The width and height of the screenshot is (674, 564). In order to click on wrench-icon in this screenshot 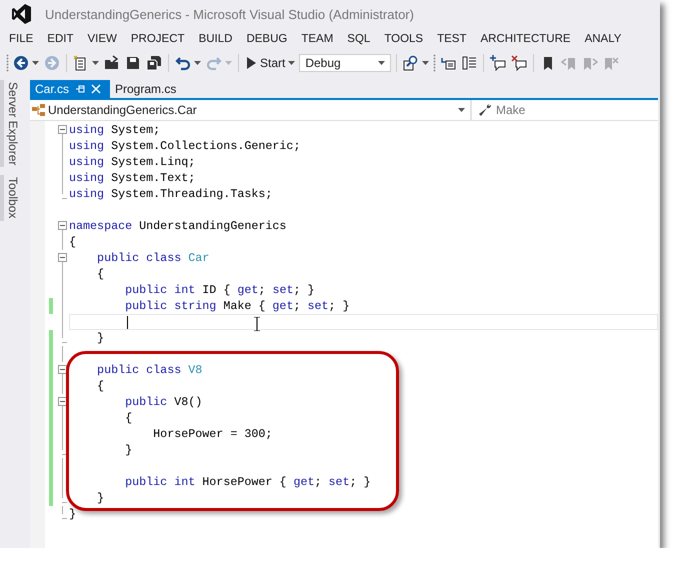, I will do `click(485, 110)`.